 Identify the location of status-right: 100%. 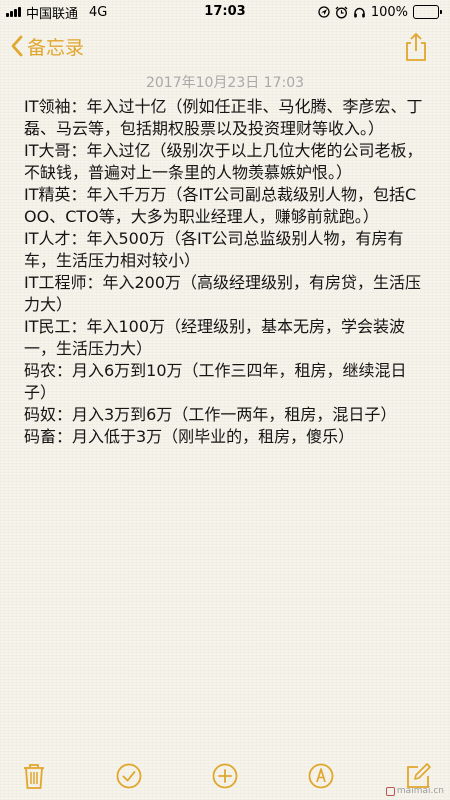
(380, 12).